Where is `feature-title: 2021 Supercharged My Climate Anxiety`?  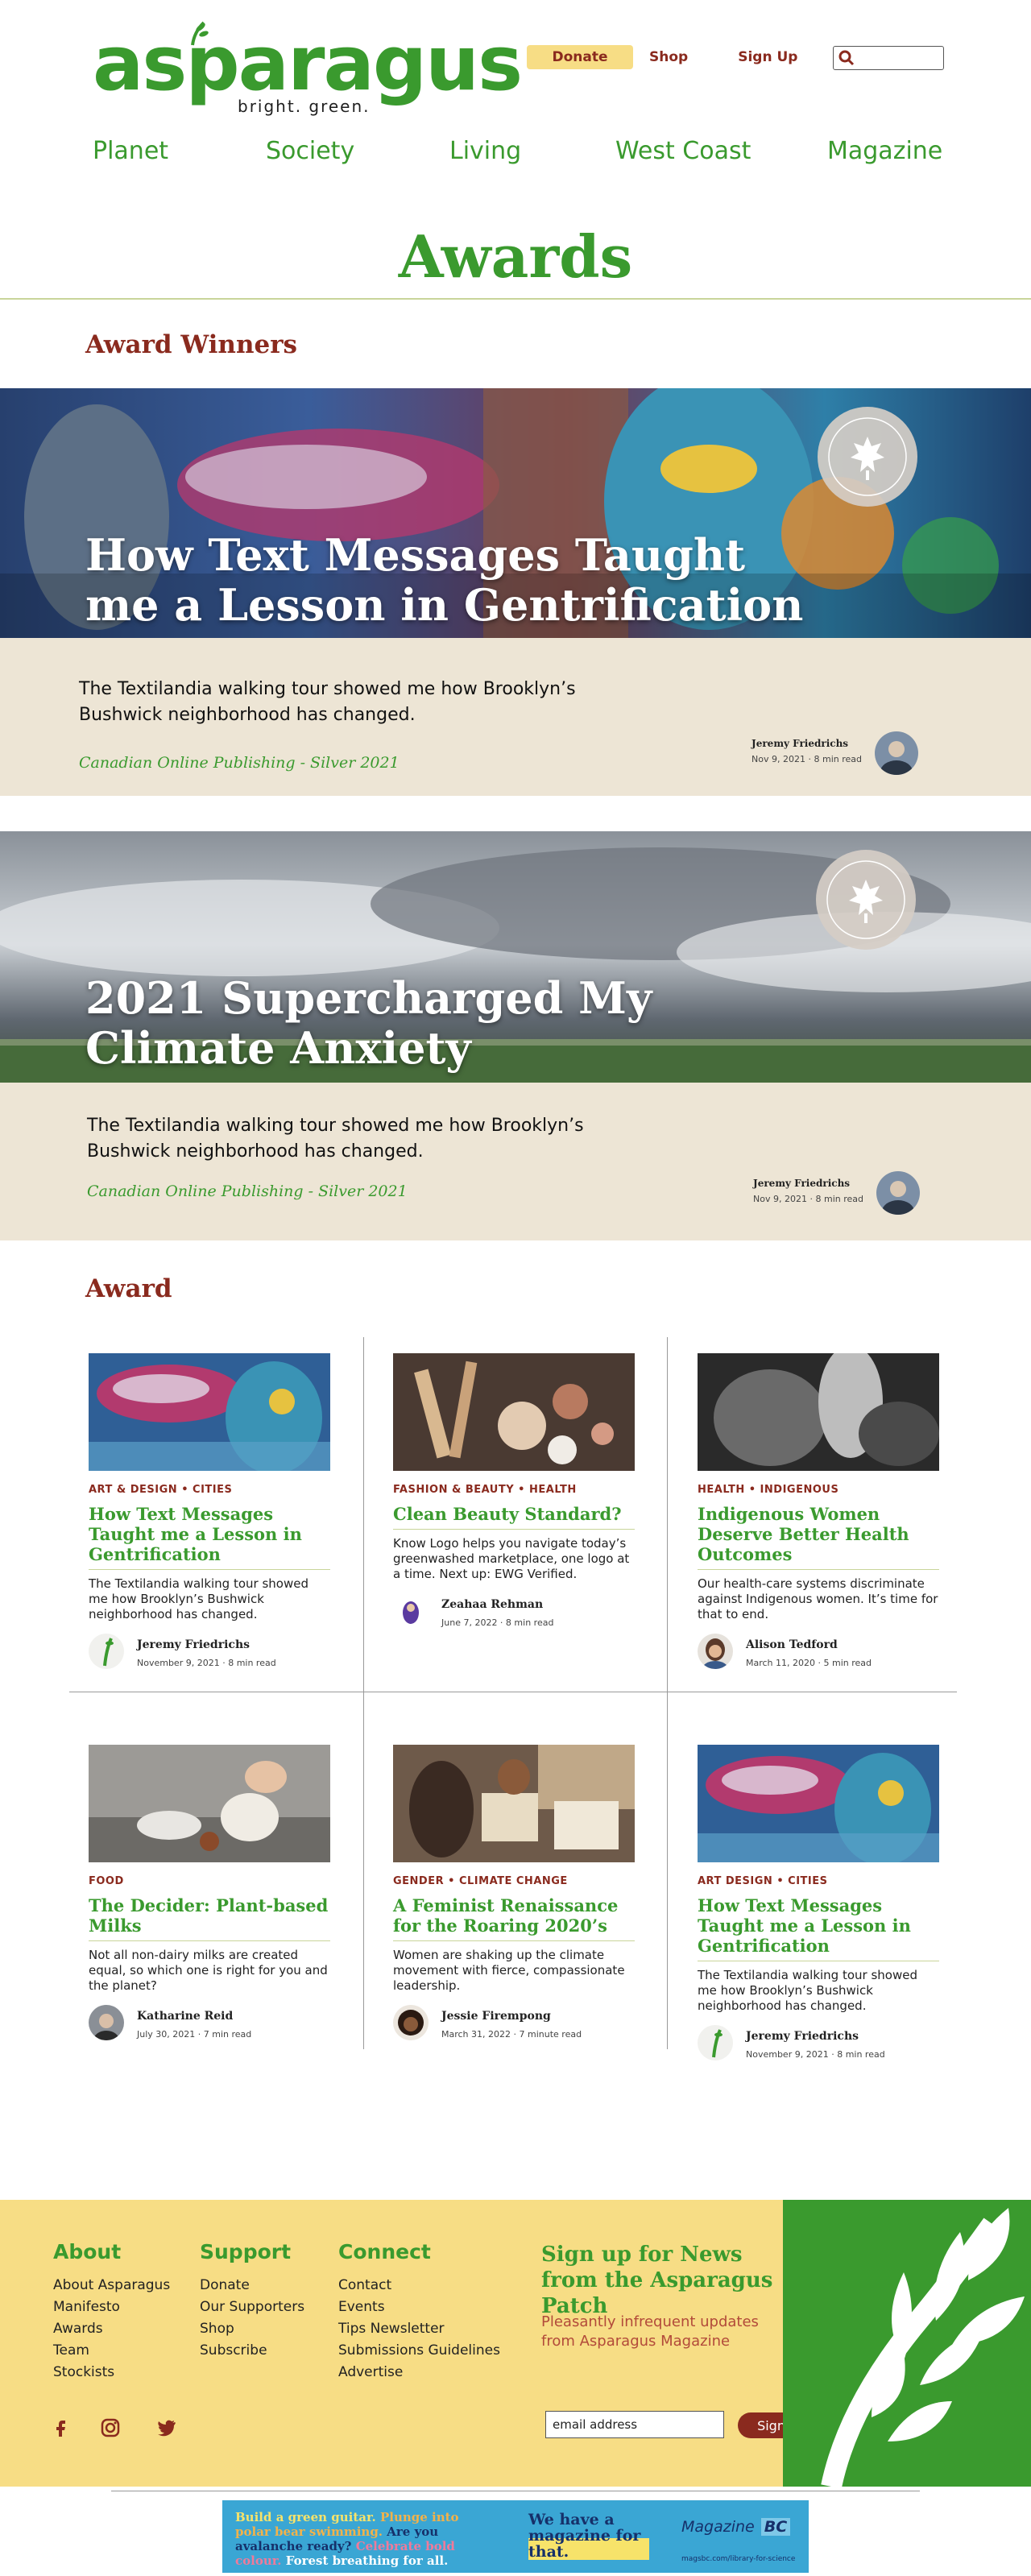
feature-title: 2021 Supercharged My Climate Anxiety is located at coordinates (368, 1023).